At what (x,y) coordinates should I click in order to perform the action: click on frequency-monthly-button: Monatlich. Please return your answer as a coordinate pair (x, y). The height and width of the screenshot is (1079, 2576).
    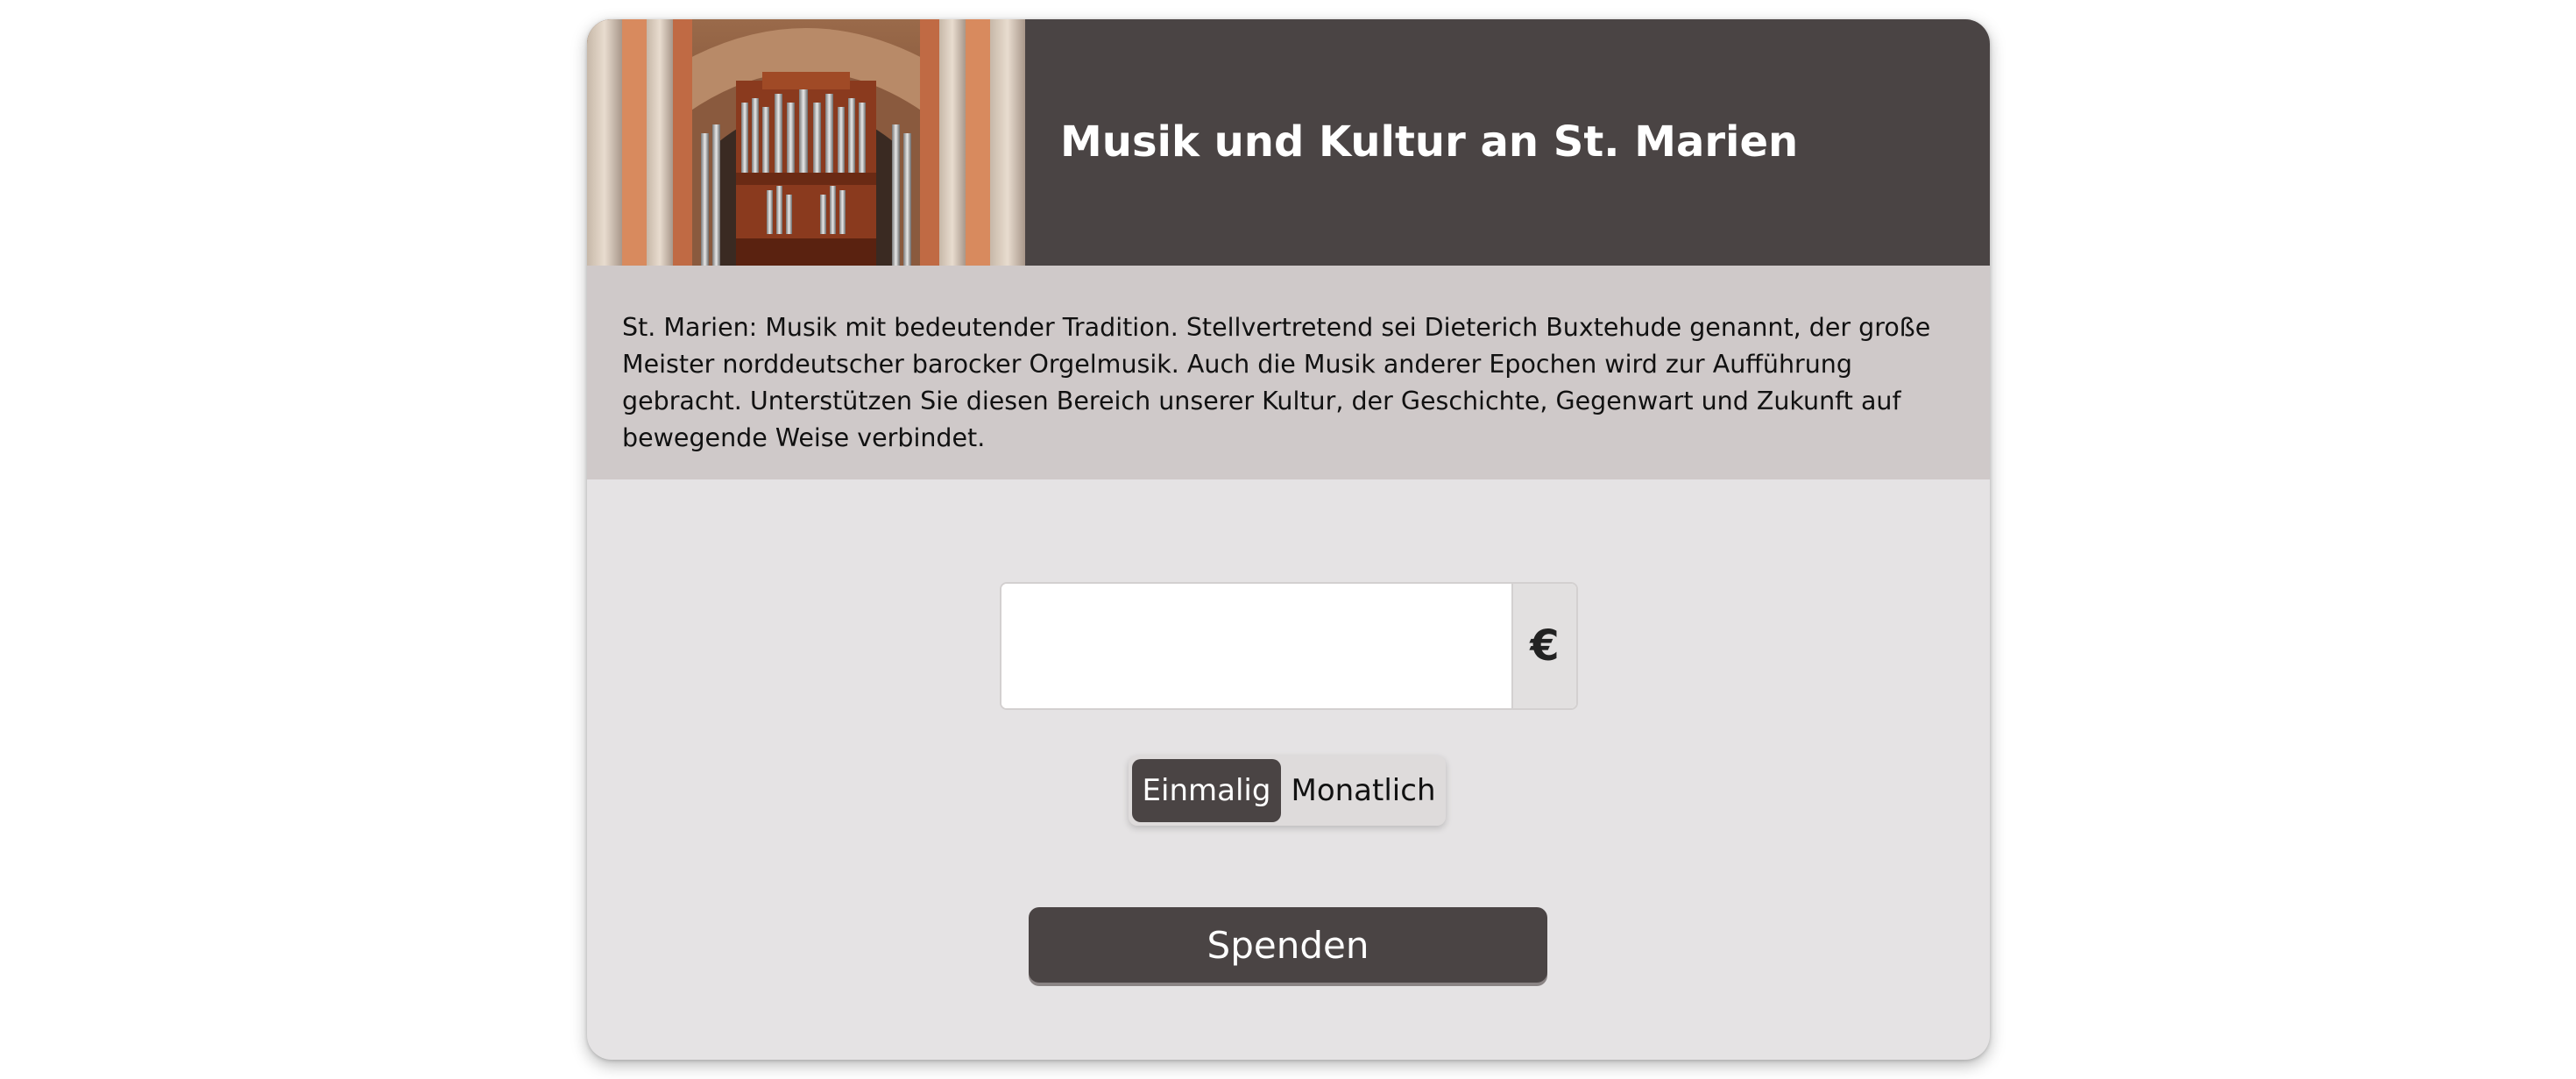
    Looking at the image, I should click on (1363, 790).